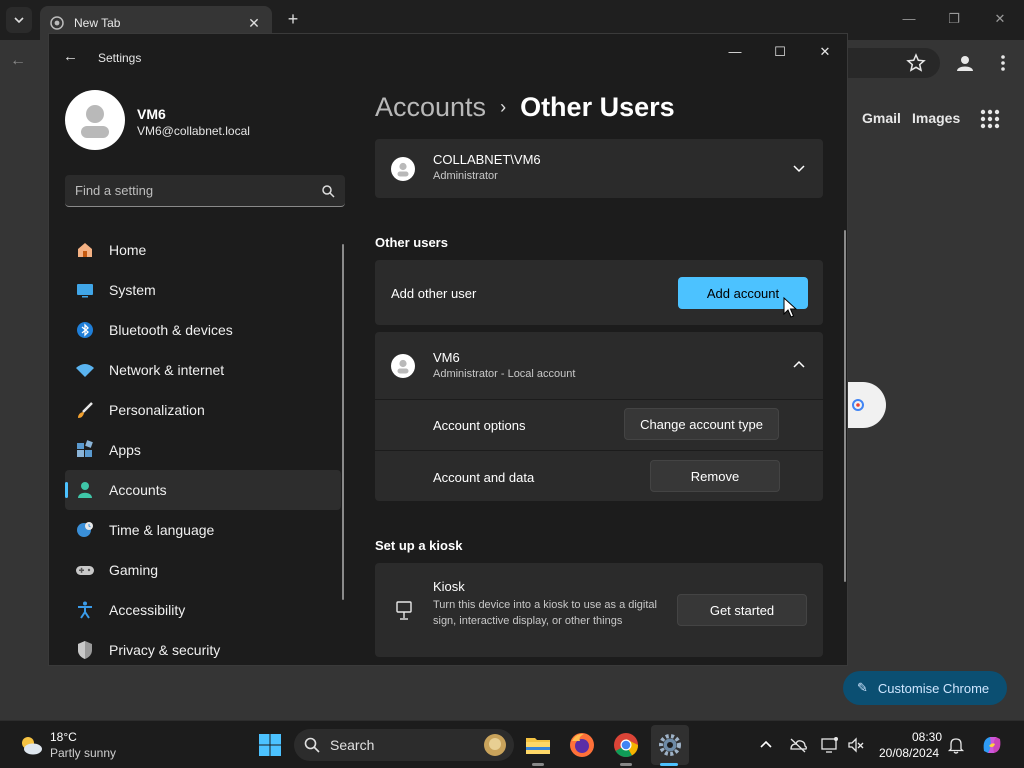 This screenshot has width=1024, height=768. What do you see at coordinates (203, 290) in the screenshot?
I see `sidebar-item-system: System` at bounding box center [203, 290].